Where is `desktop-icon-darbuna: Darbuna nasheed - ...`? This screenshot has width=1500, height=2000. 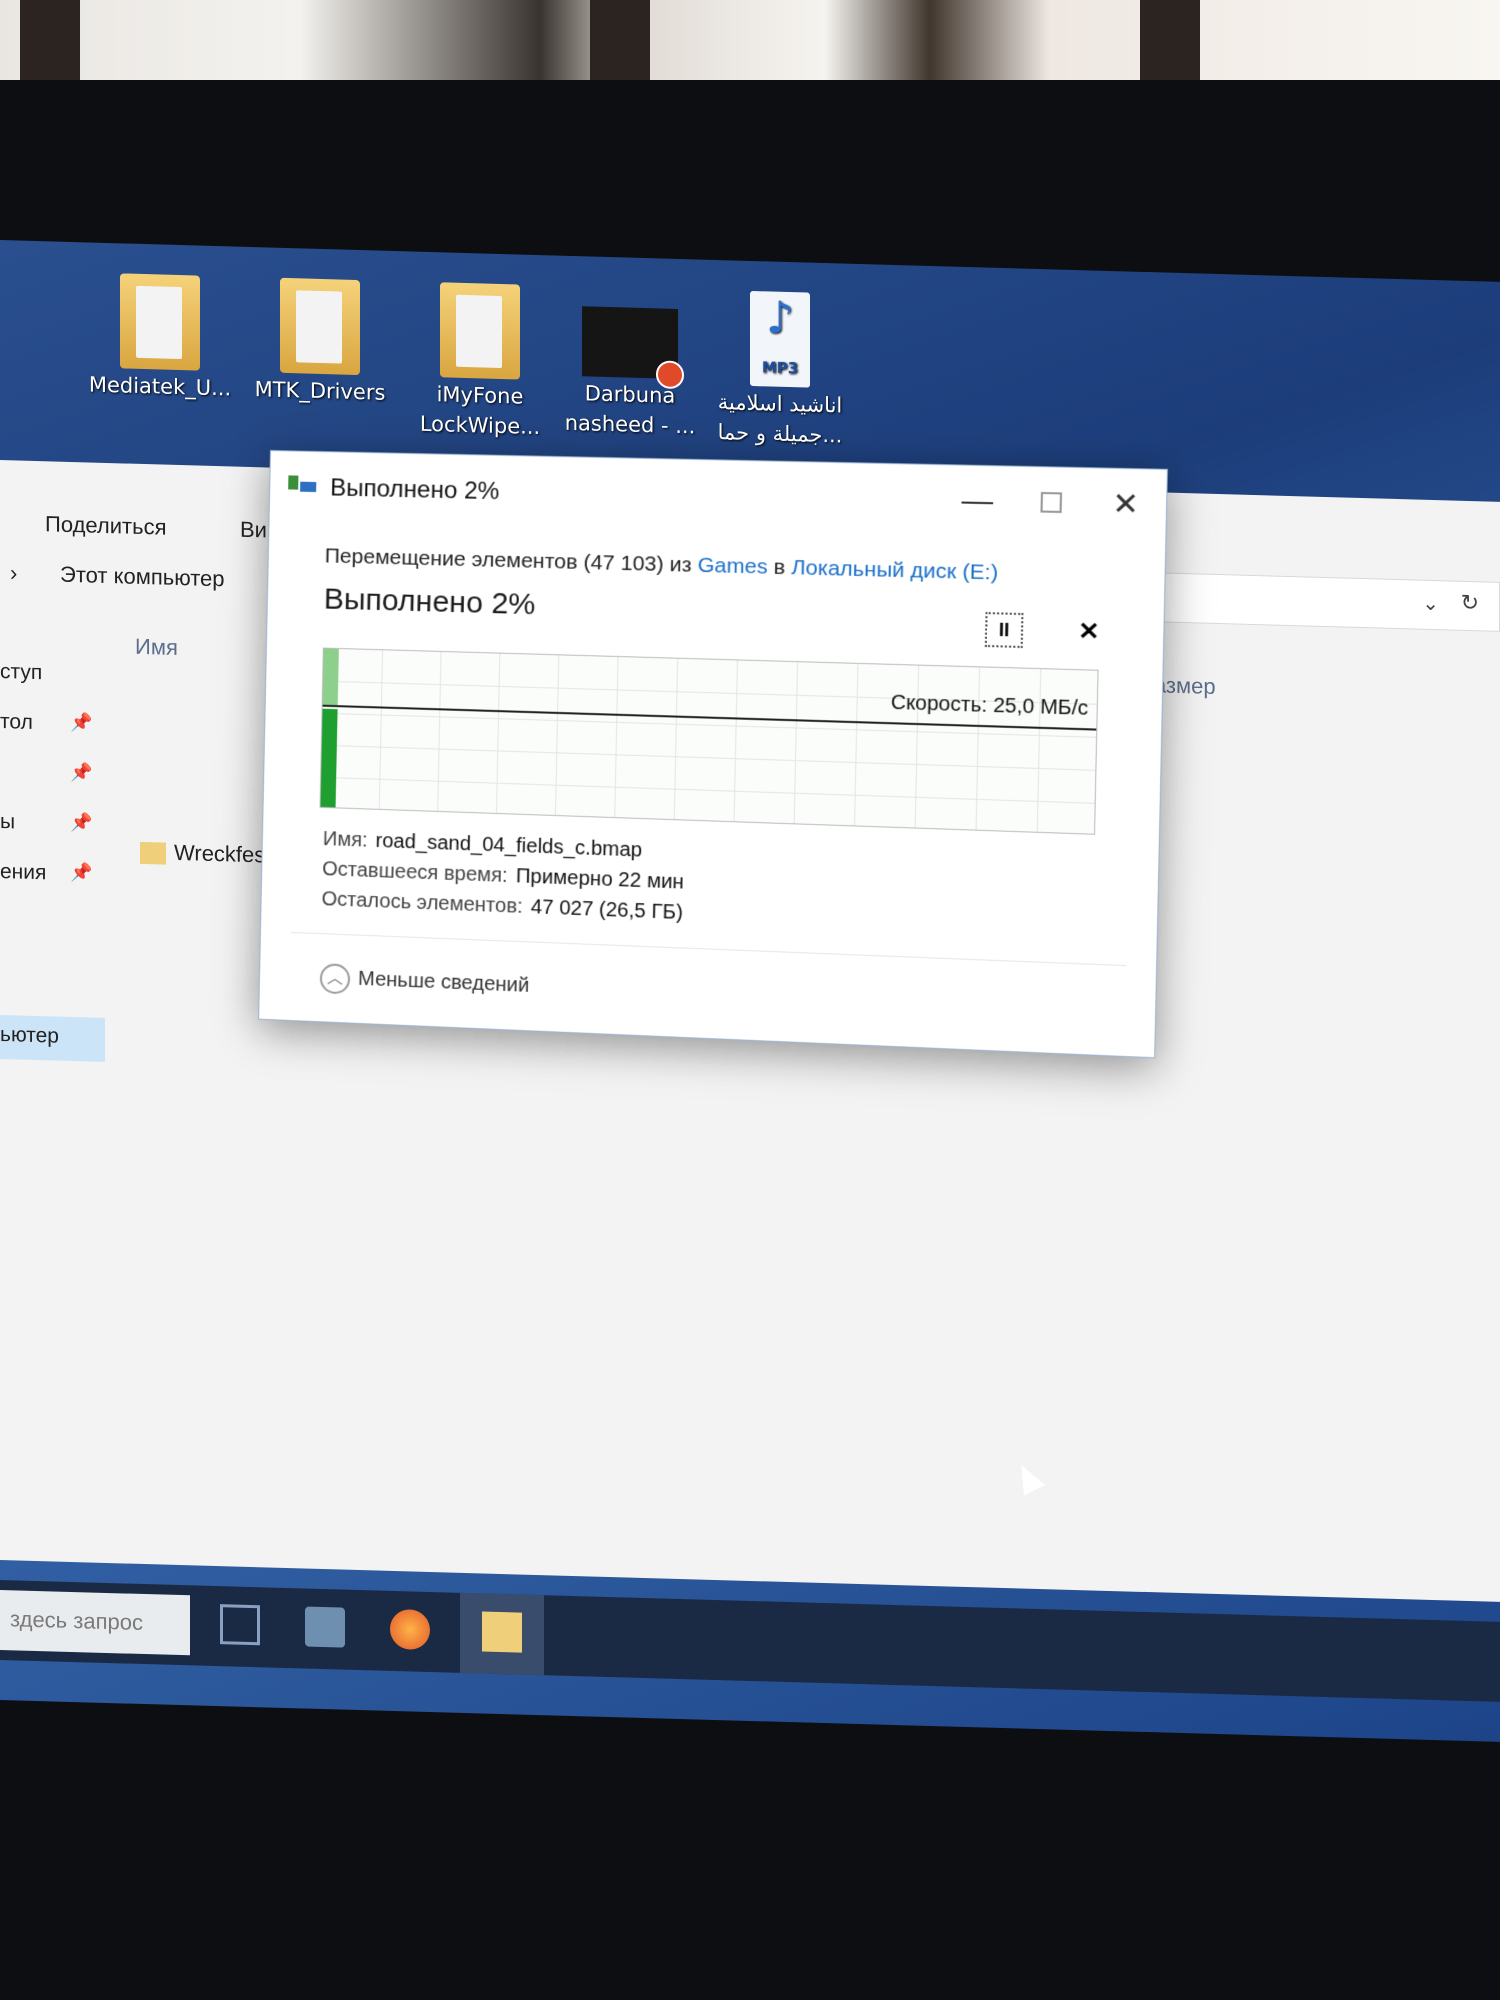 desktop-icon-darbuna: Darbuna nasheed - ... is located at coordinates (630, 364).